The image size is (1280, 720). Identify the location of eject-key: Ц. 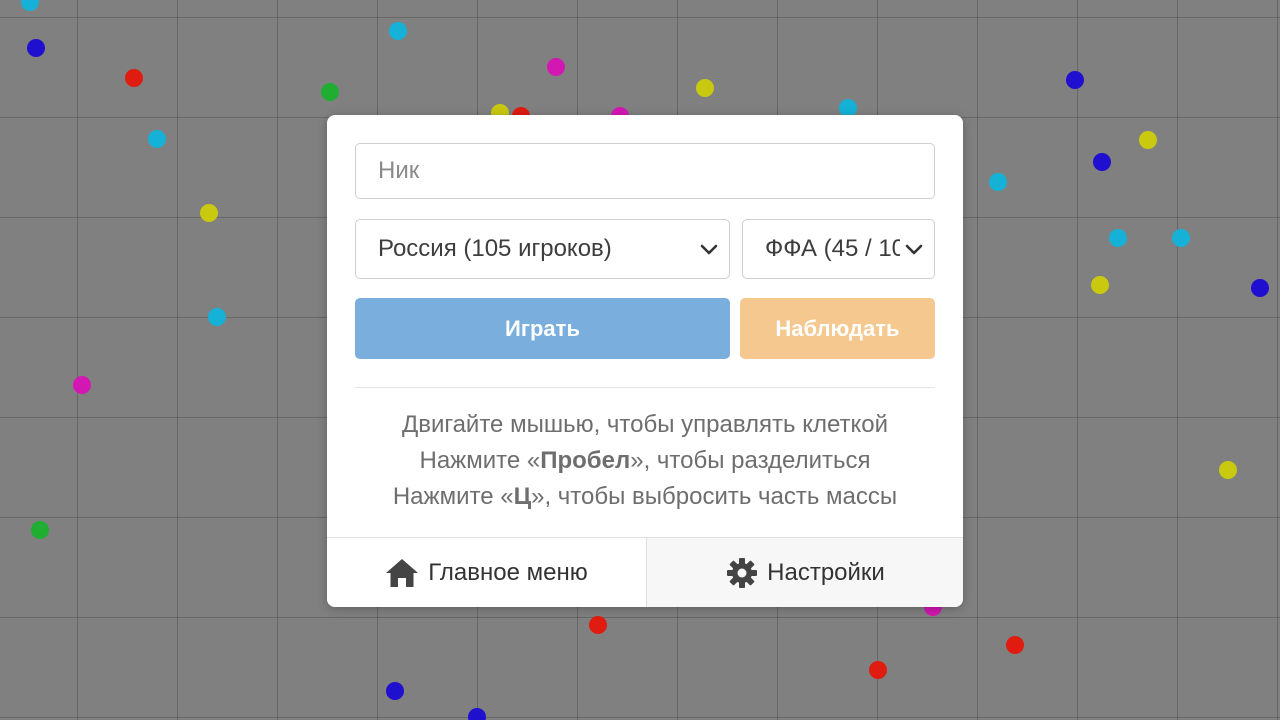
(522, 496).